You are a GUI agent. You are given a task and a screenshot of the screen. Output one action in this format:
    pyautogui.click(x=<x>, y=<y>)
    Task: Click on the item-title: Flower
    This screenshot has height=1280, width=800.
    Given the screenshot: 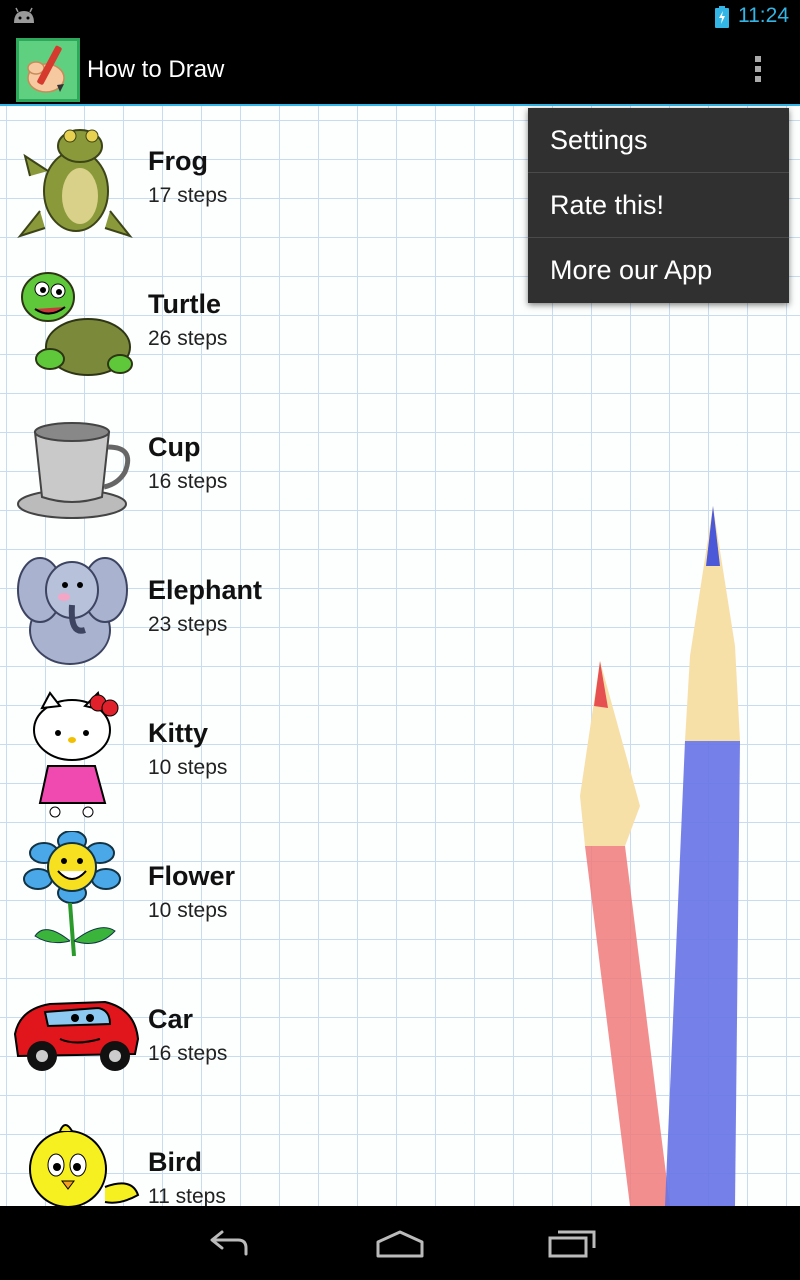 What is the action you would take?
    pyautogui.click(x=192, y=876)
    